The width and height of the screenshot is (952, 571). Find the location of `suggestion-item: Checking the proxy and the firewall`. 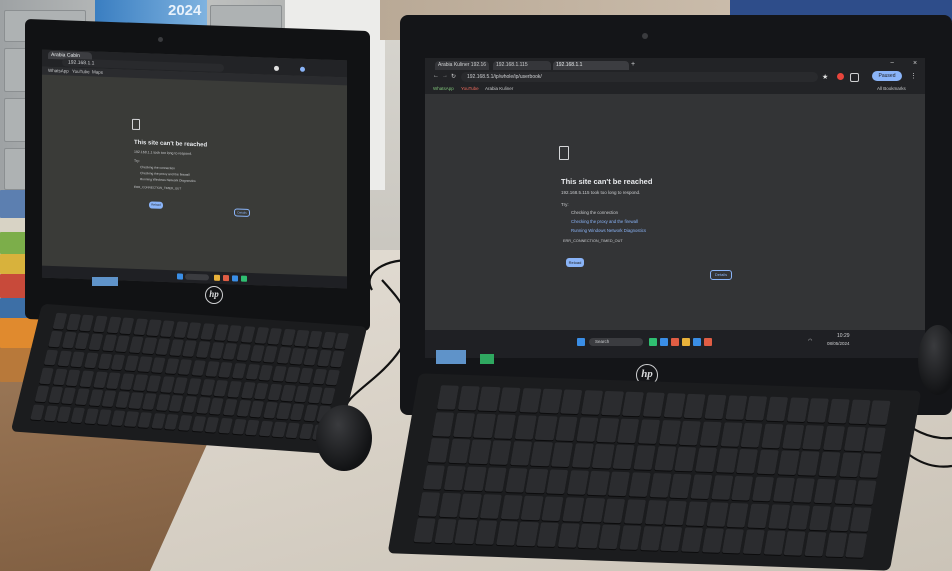

suggestion-item: Checking the proxy and the firewall is located at coordinates (165, 174).